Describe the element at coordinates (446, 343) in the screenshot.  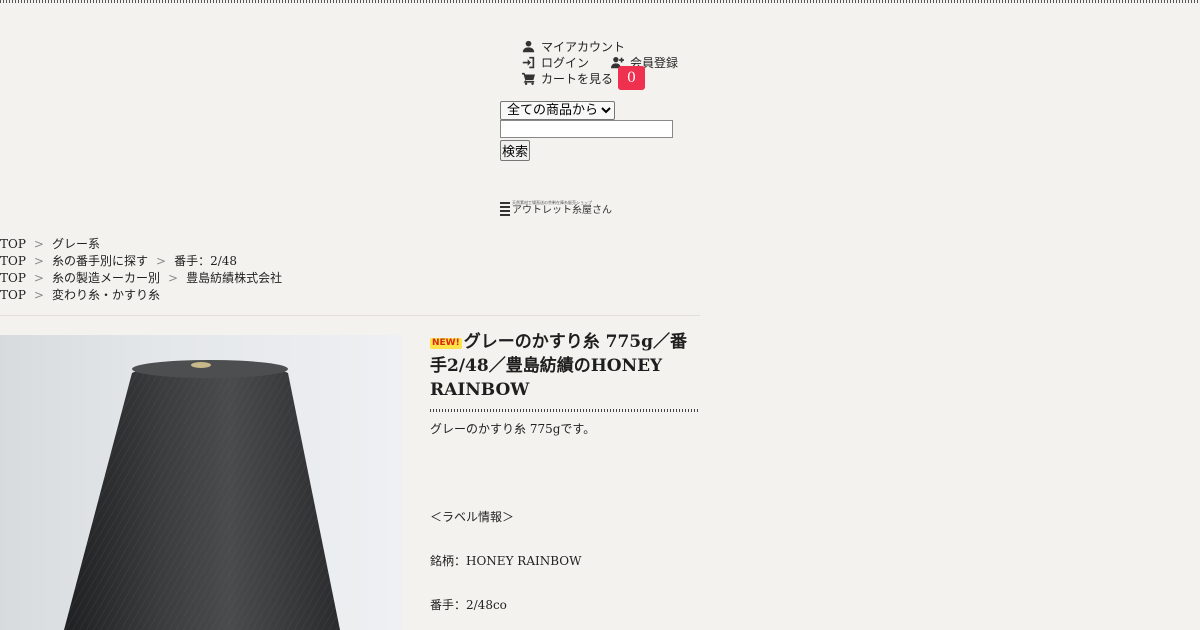
I see `new-badge: NEW!` at that location.